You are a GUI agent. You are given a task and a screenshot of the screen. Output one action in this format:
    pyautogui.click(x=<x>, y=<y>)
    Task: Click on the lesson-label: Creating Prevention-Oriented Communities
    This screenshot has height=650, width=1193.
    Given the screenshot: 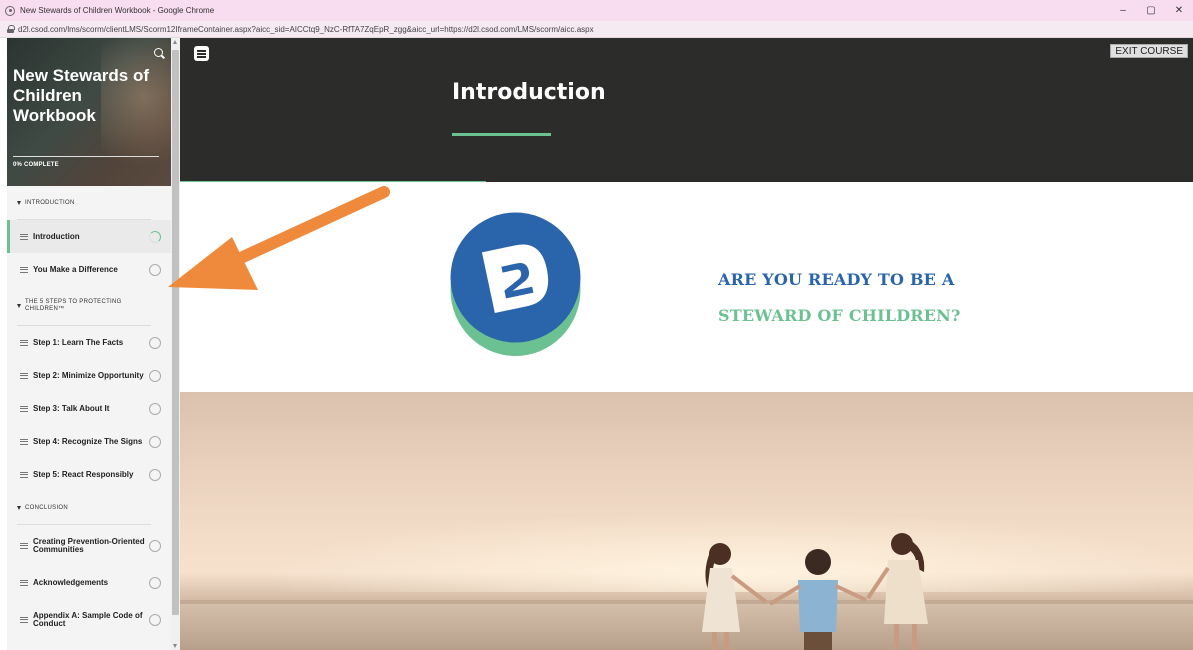 What is the action you would take?
    pyautogui.click(x=89, y=545)
    